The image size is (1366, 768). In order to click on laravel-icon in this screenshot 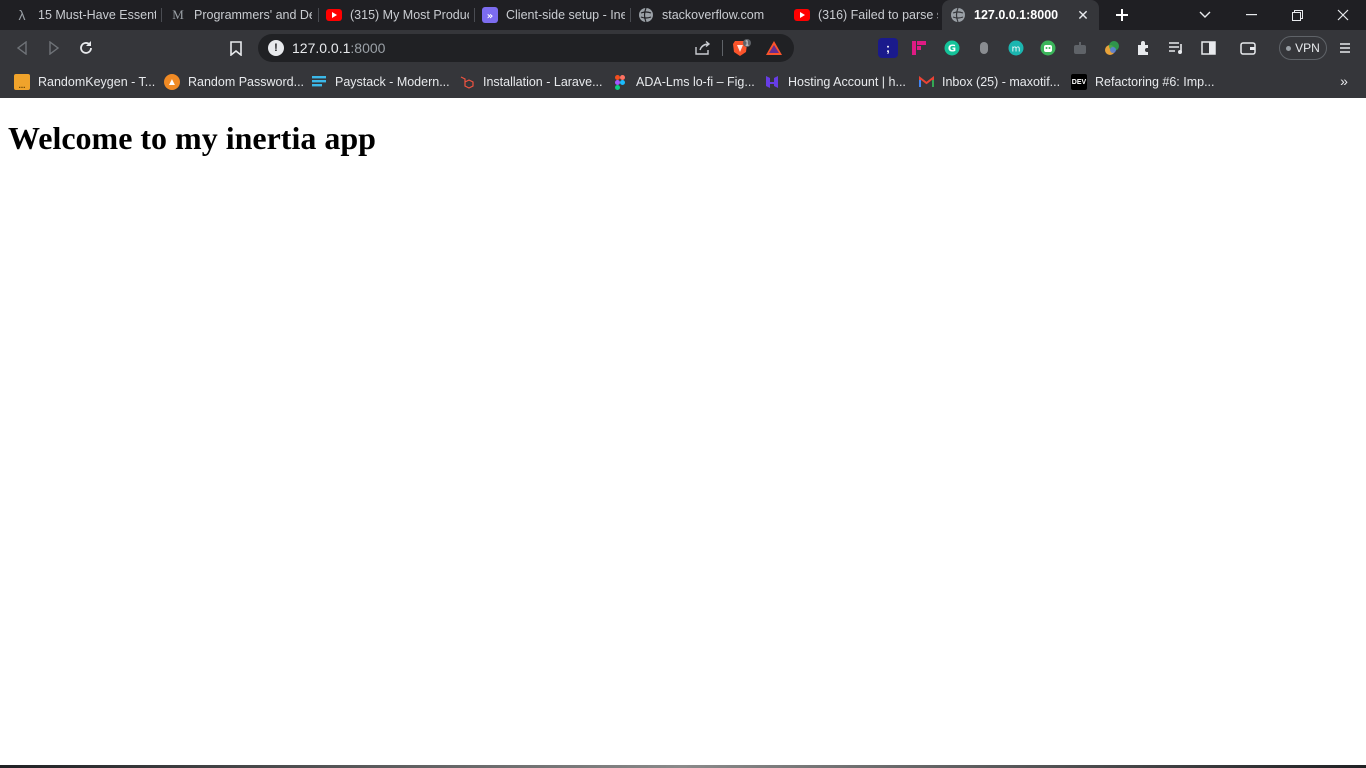, I will do `click(467, 82)`.